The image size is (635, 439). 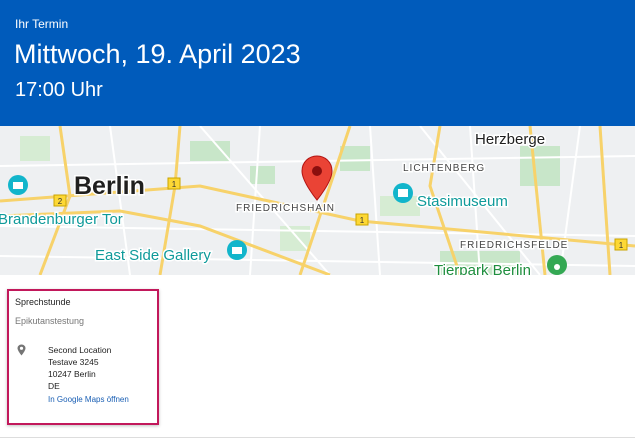 What do you see at coordinates (462, 201) in the screenshot?
I see `map-label-stasimuseum: Stasimuseum` at bounding box center [462, 201].